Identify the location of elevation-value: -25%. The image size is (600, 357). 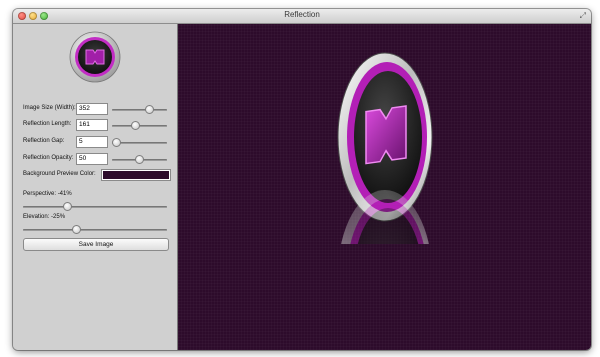
(58, 217).